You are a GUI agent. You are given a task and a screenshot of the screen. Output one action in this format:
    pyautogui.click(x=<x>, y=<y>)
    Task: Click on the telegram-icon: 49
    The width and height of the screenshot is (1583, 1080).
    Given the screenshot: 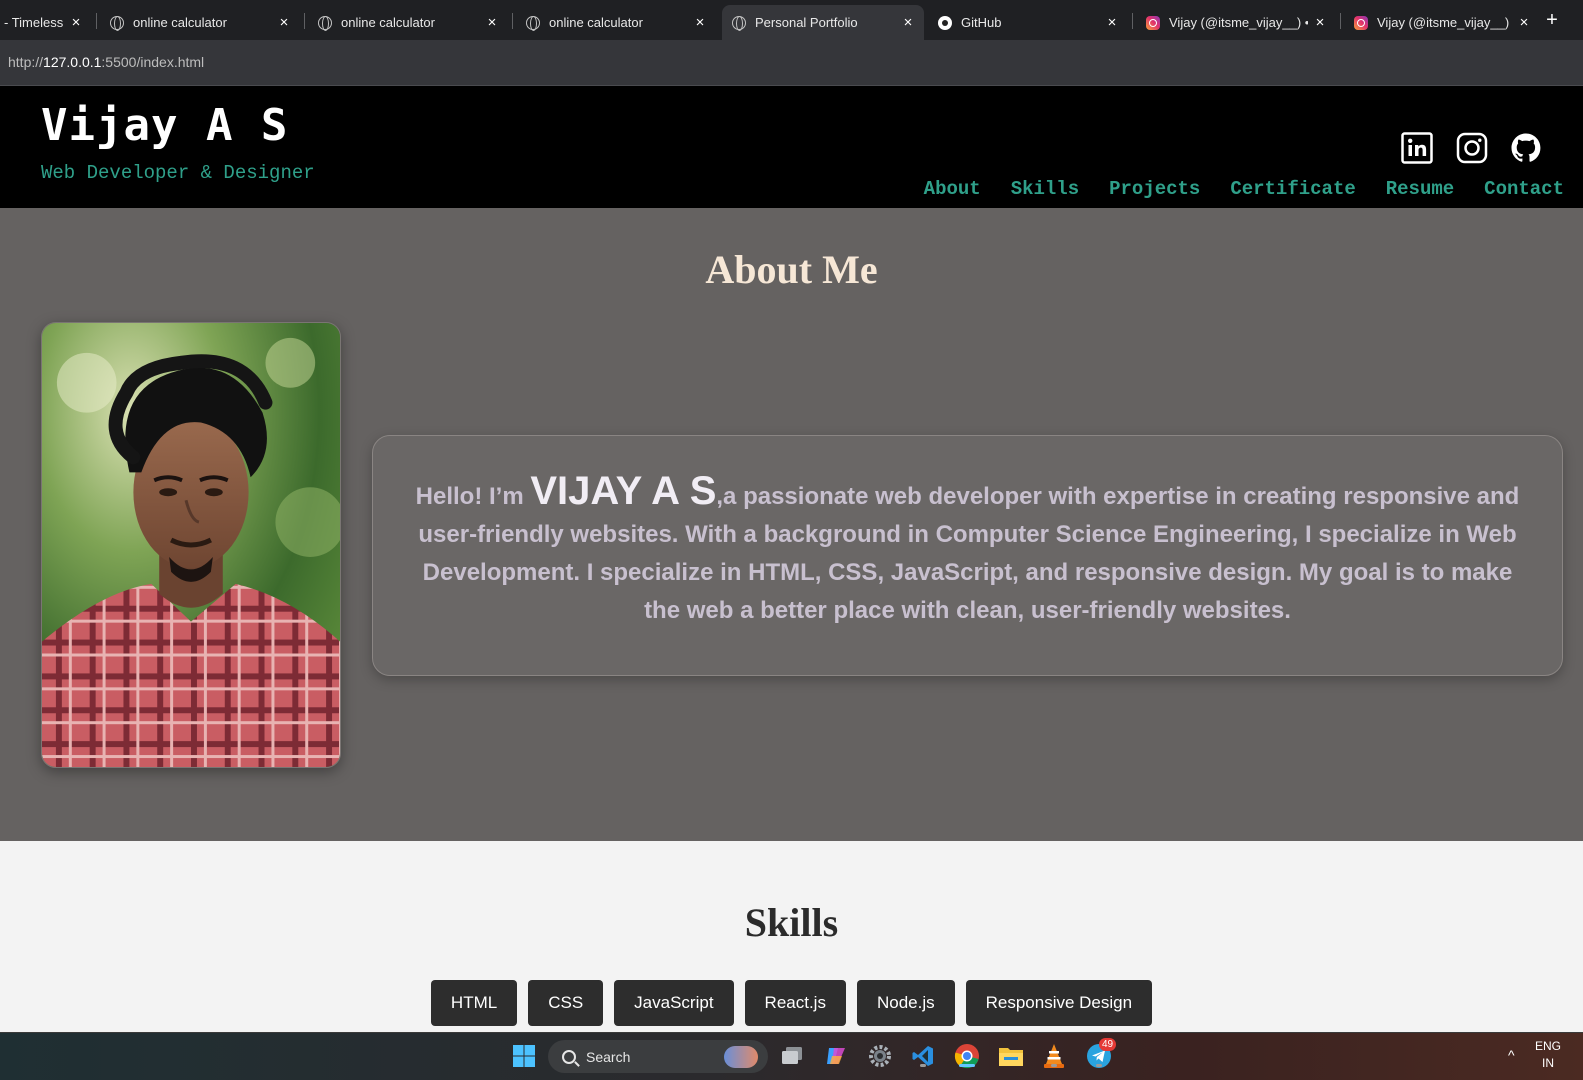 What is the action you would take?
    pyautogui.click(x=1101, y=1054)
    